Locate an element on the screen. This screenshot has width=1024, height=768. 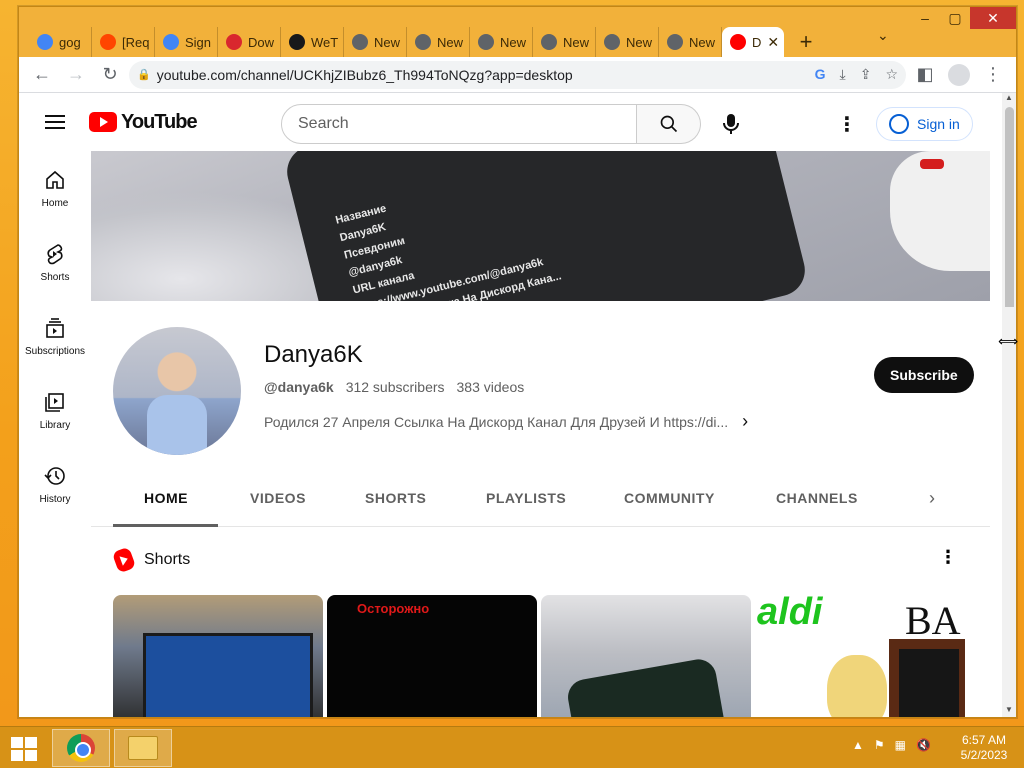
settings-more-icon: ⋮ is located at coordinates (847, 124).